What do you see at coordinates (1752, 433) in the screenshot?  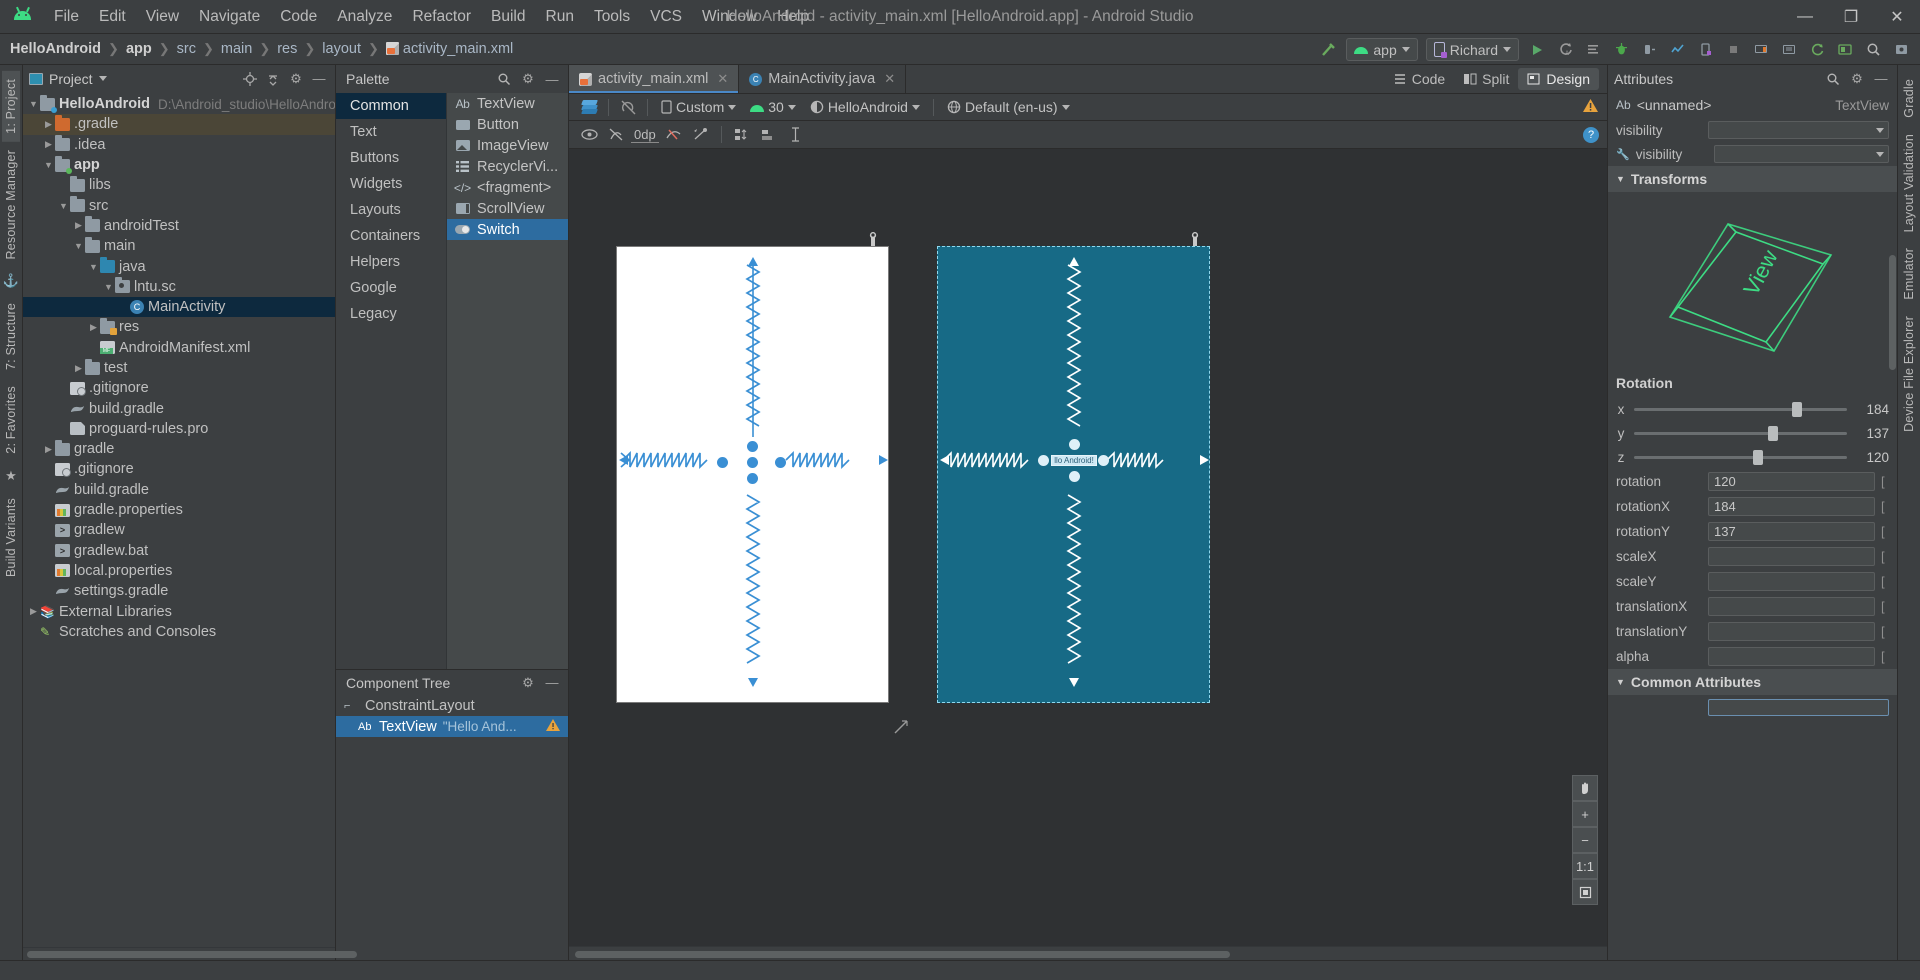 I see `rotation-sliders: x 184 y 137 z 120` at bounding box center [1752, 433].